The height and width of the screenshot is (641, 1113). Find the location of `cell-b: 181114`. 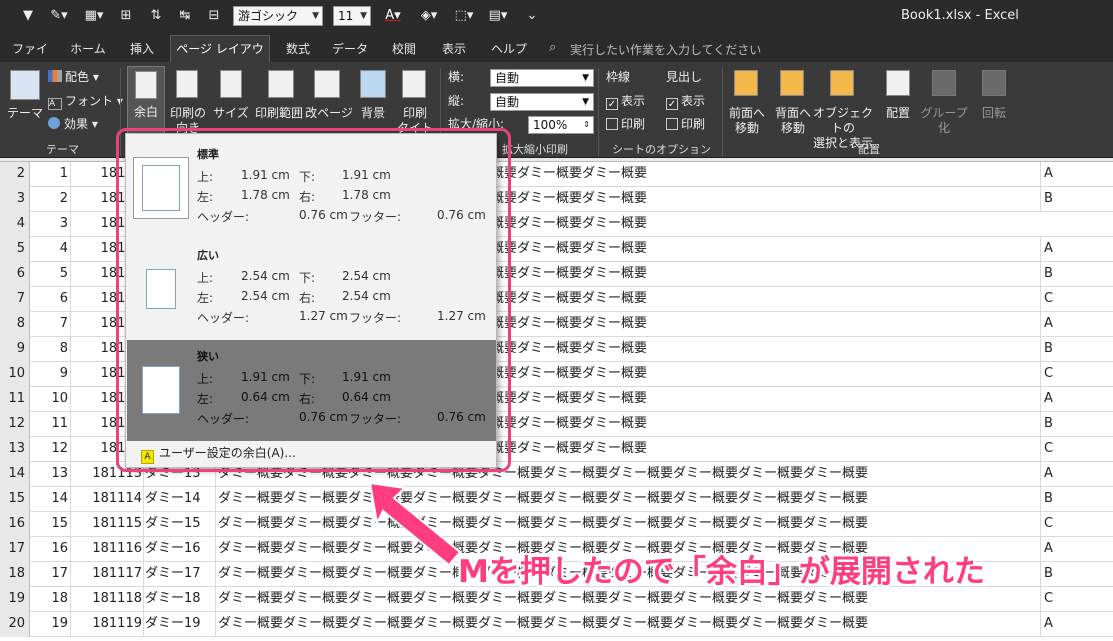

cell-b: 181114 is located at coordinates (106, 499).